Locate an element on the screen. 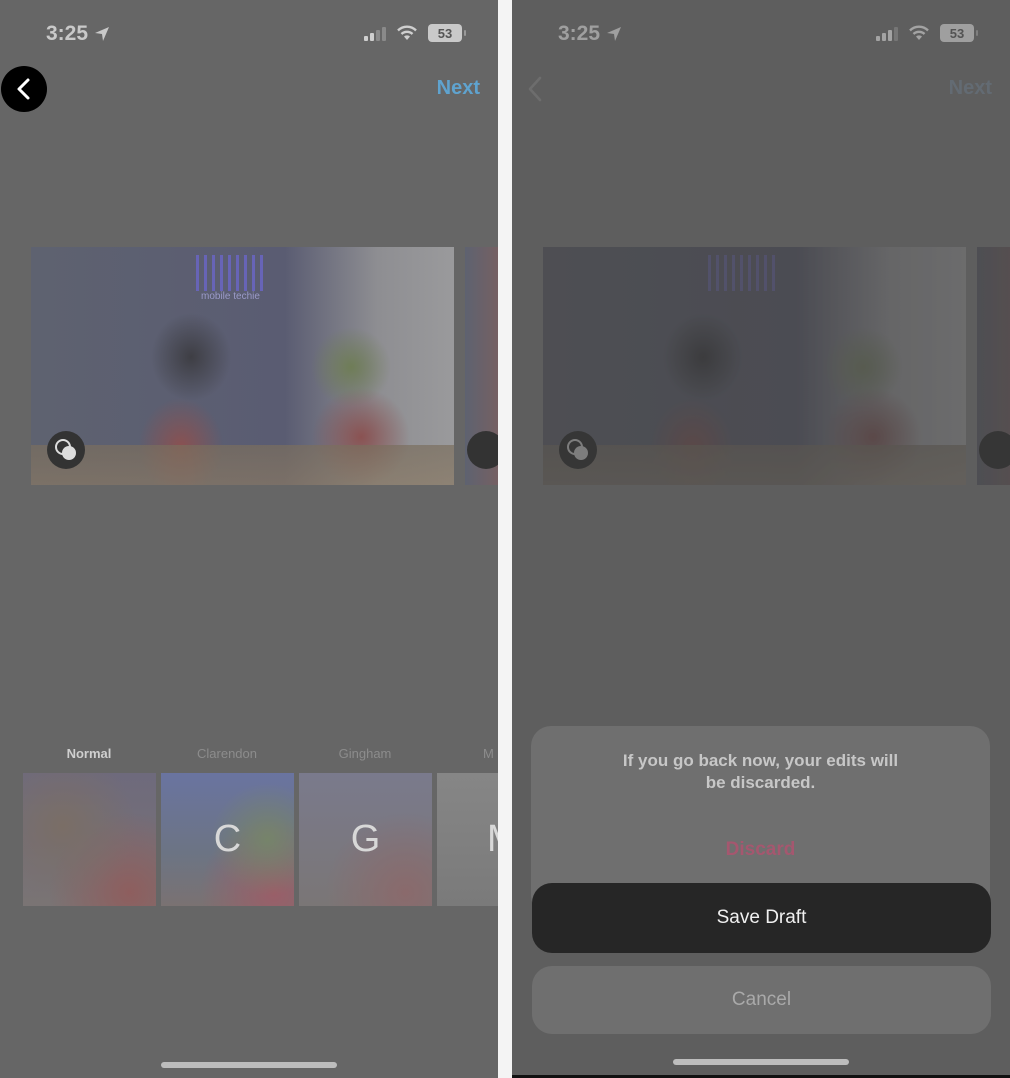 This screenshot has width=1010, height=1078. filter-label-m: M is located at coordinates (488, 753).